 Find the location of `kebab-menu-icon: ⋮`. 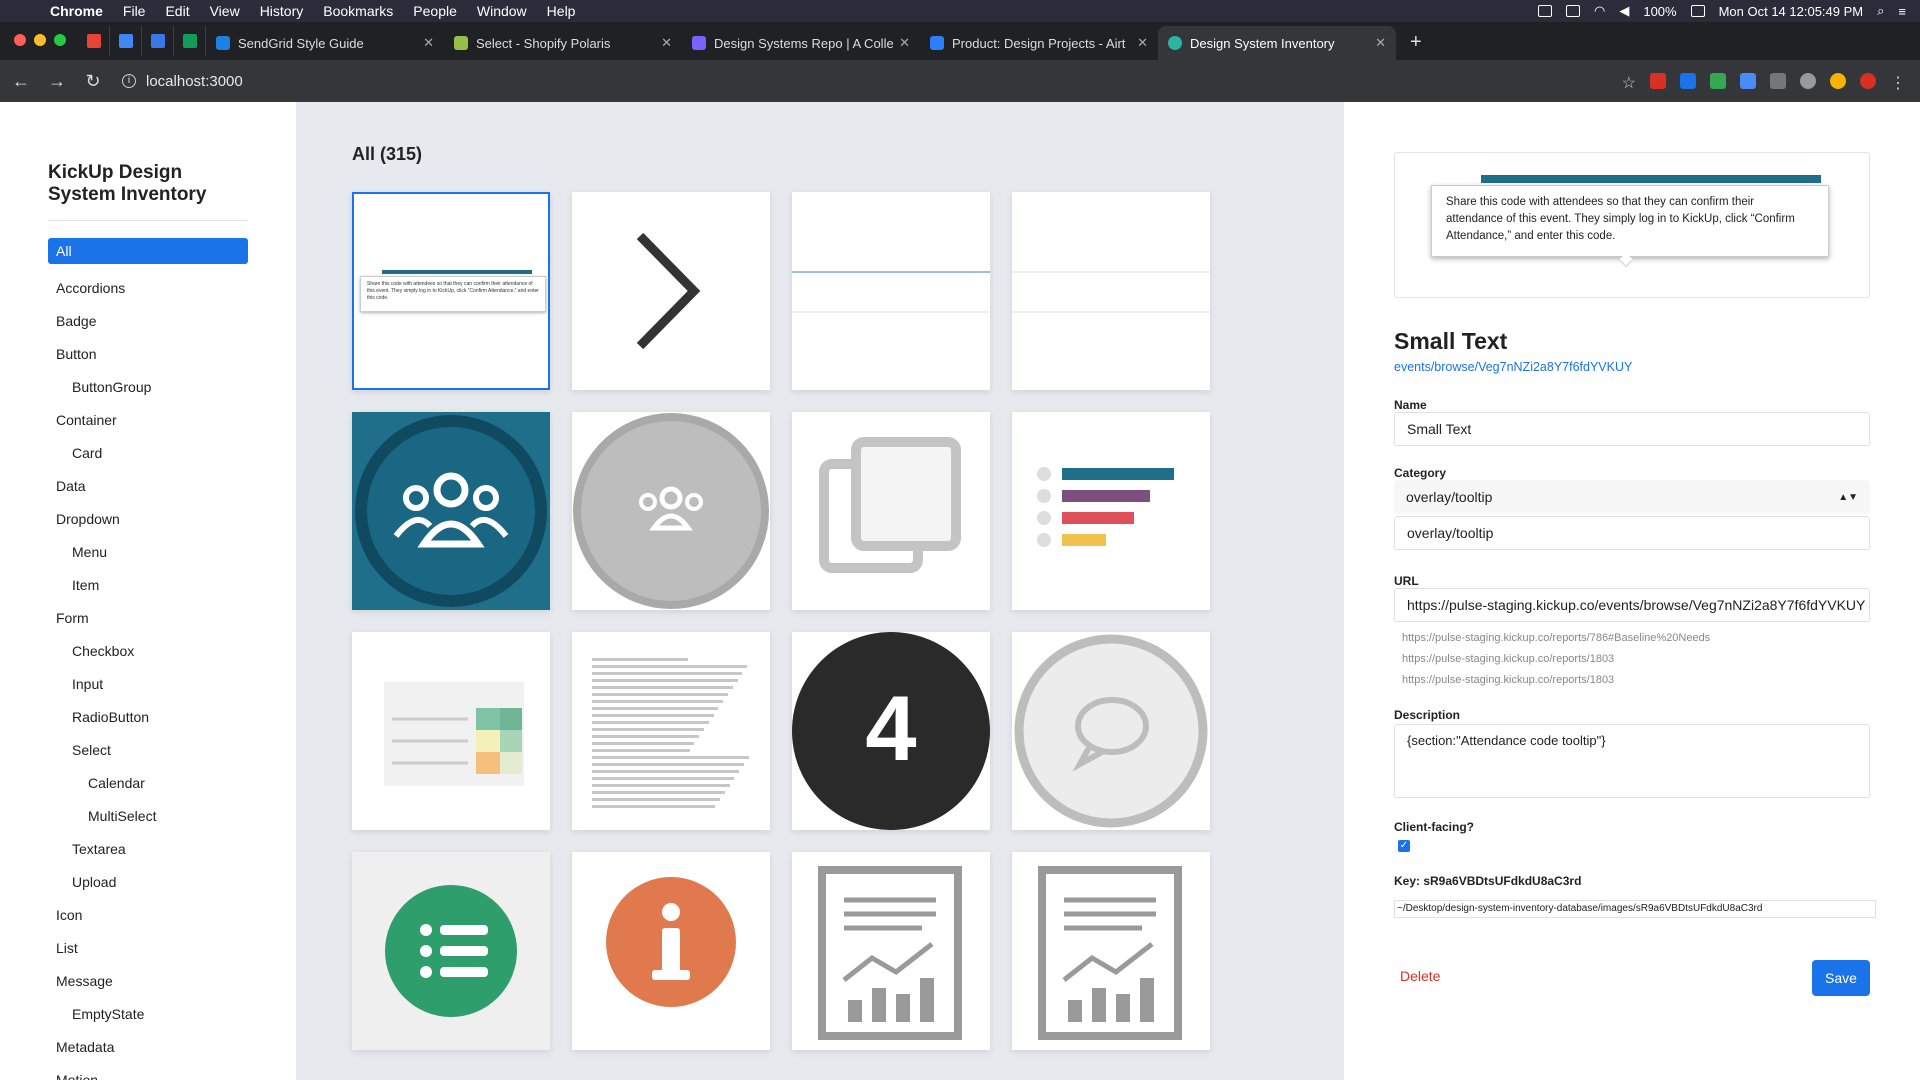

kebab-menu-icon: ⋮ is located at coordinates (1898, 82).